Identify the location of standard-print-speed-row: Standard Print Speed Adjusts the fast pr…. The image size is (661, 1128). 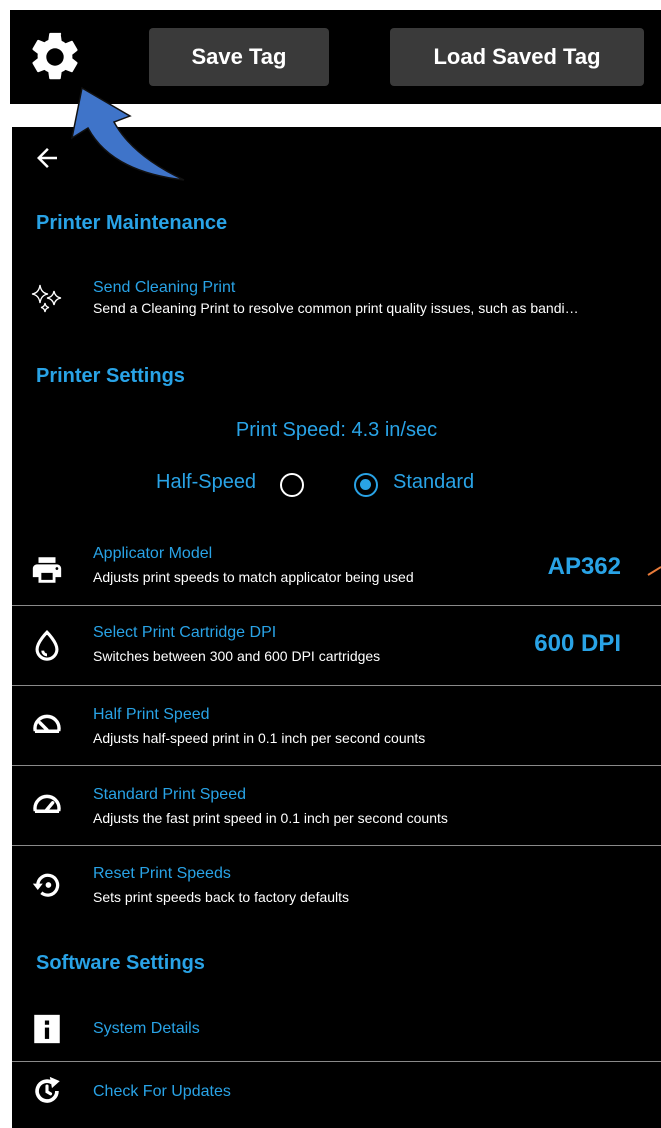
(336, 805).